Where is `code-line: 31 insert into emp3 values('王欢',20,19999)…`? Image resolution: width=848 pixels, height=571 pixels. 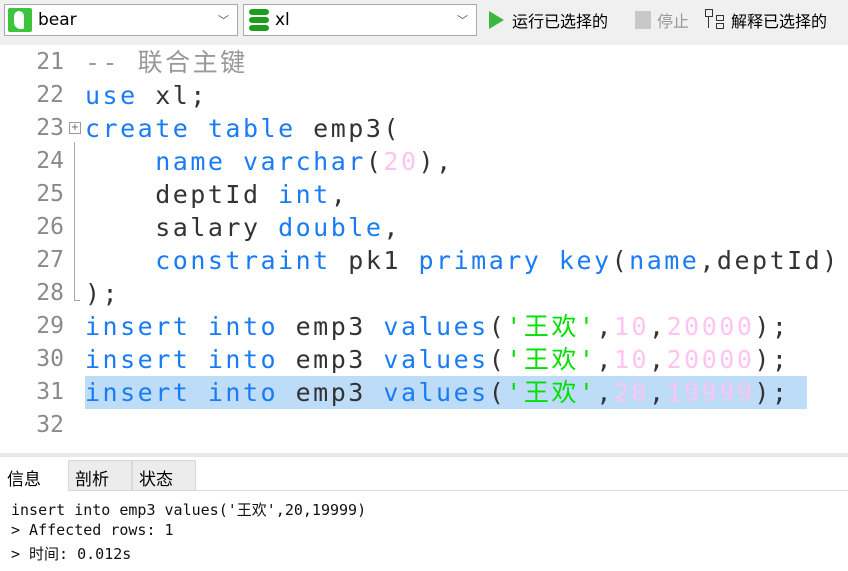 code-line: 31 insert into emp3 values('王欢',20,19999)… is located at coordinates (424, 392).